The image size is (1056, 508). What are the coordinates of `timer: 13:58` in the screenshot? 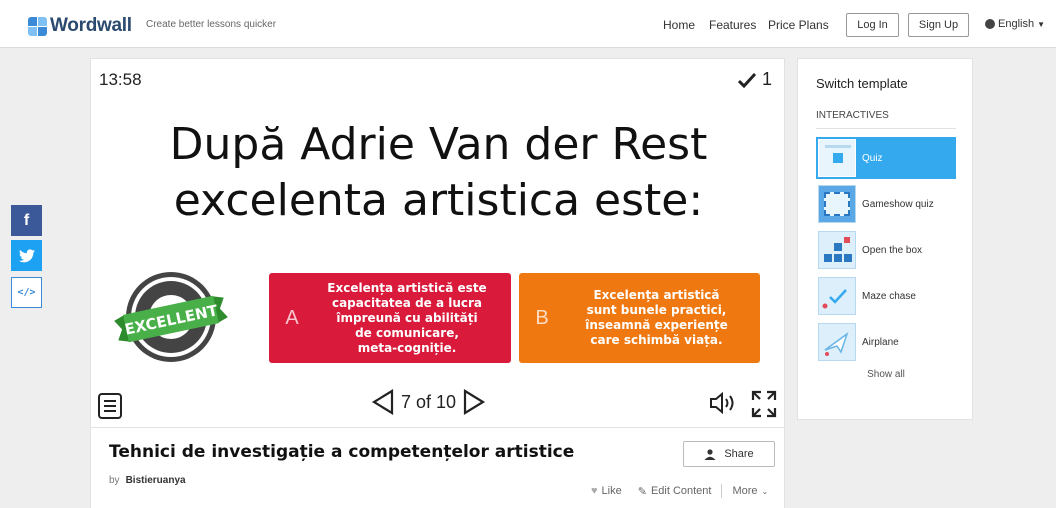 It's located at (120, 79).